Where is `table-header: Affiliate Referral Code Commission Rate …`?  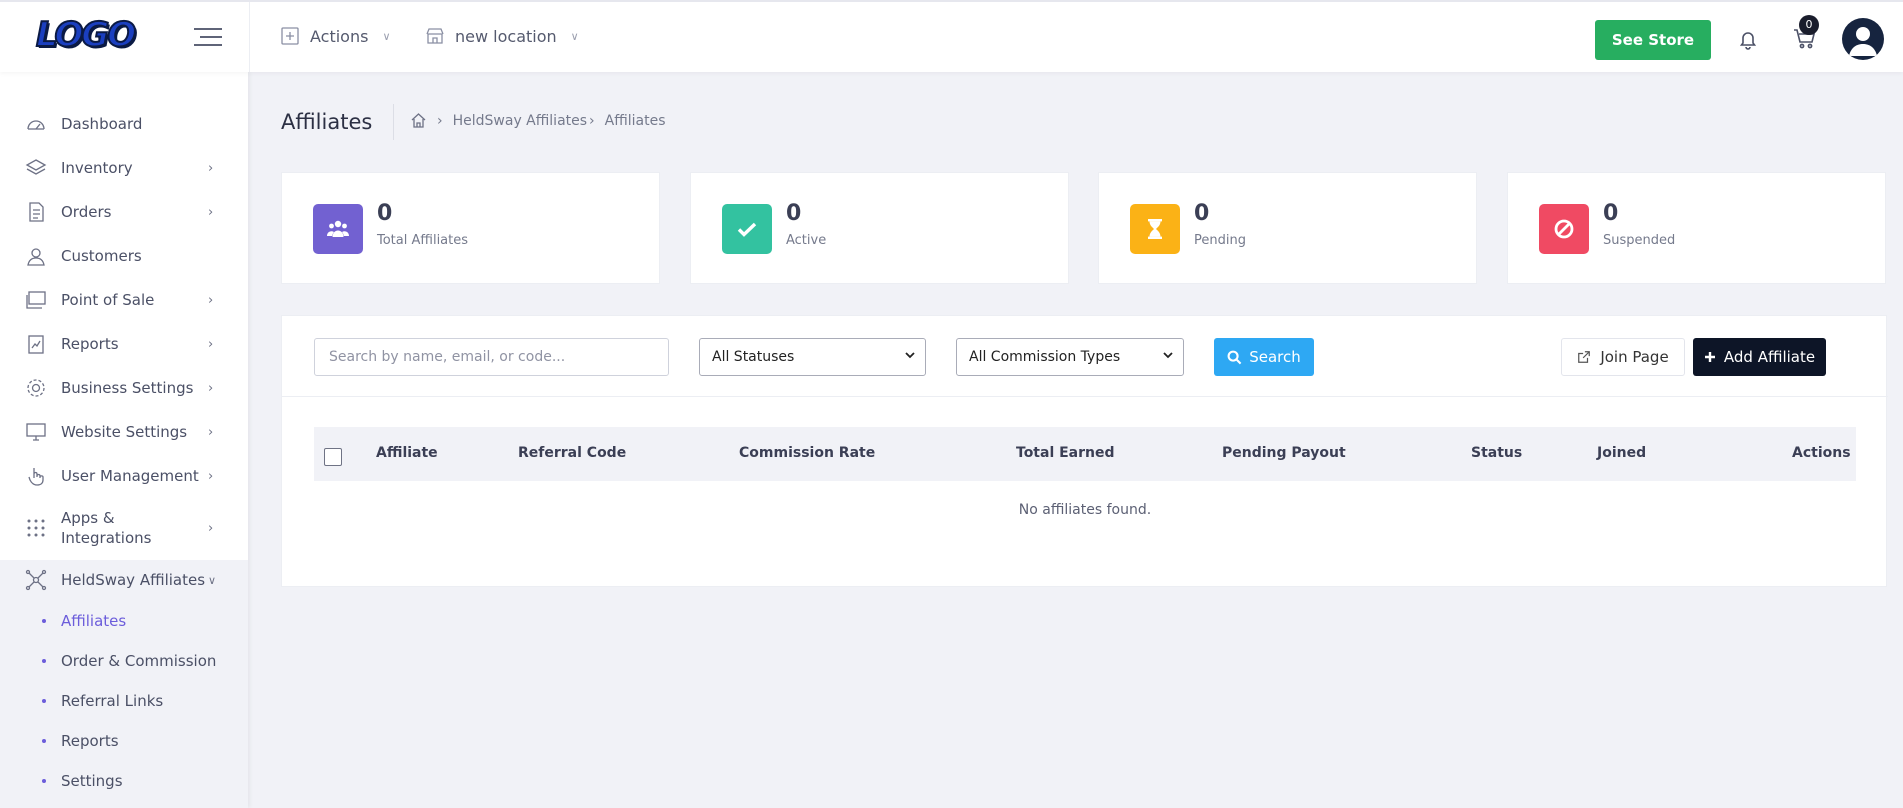 table-header: Affiliate Referral Code Commission Rate … is located at coordinates (1085, 454).